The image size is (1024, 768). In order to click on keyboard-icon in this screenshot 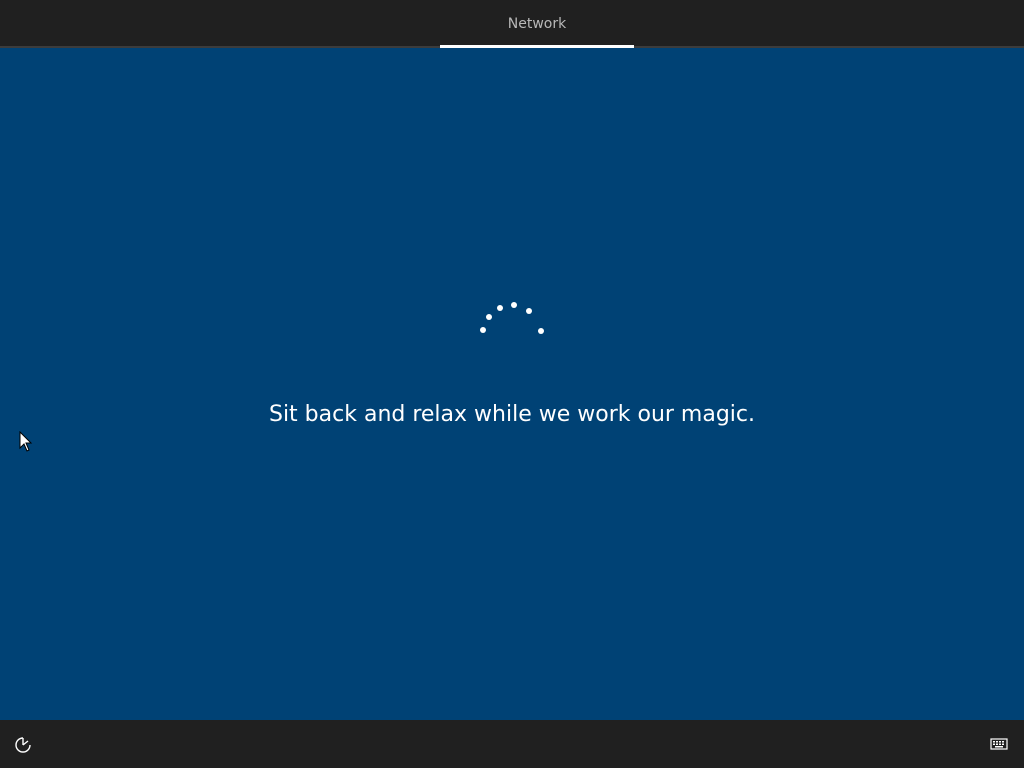, I will do `click(999, 744)`.